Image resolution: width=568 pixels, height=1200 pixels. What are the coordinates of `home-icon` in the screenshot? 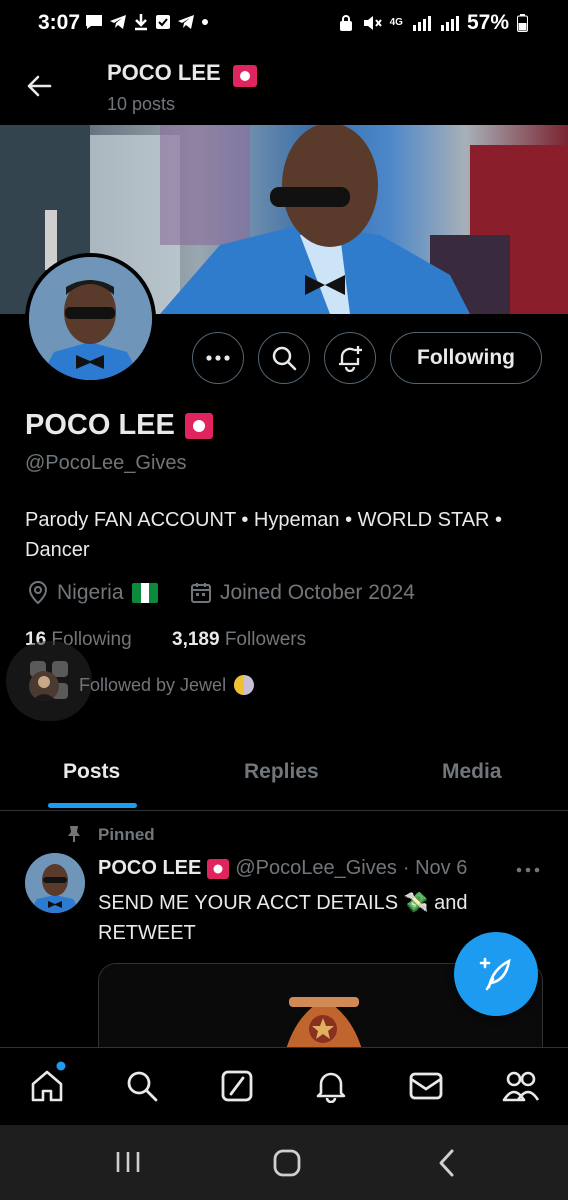 It's located at (47, 1086).